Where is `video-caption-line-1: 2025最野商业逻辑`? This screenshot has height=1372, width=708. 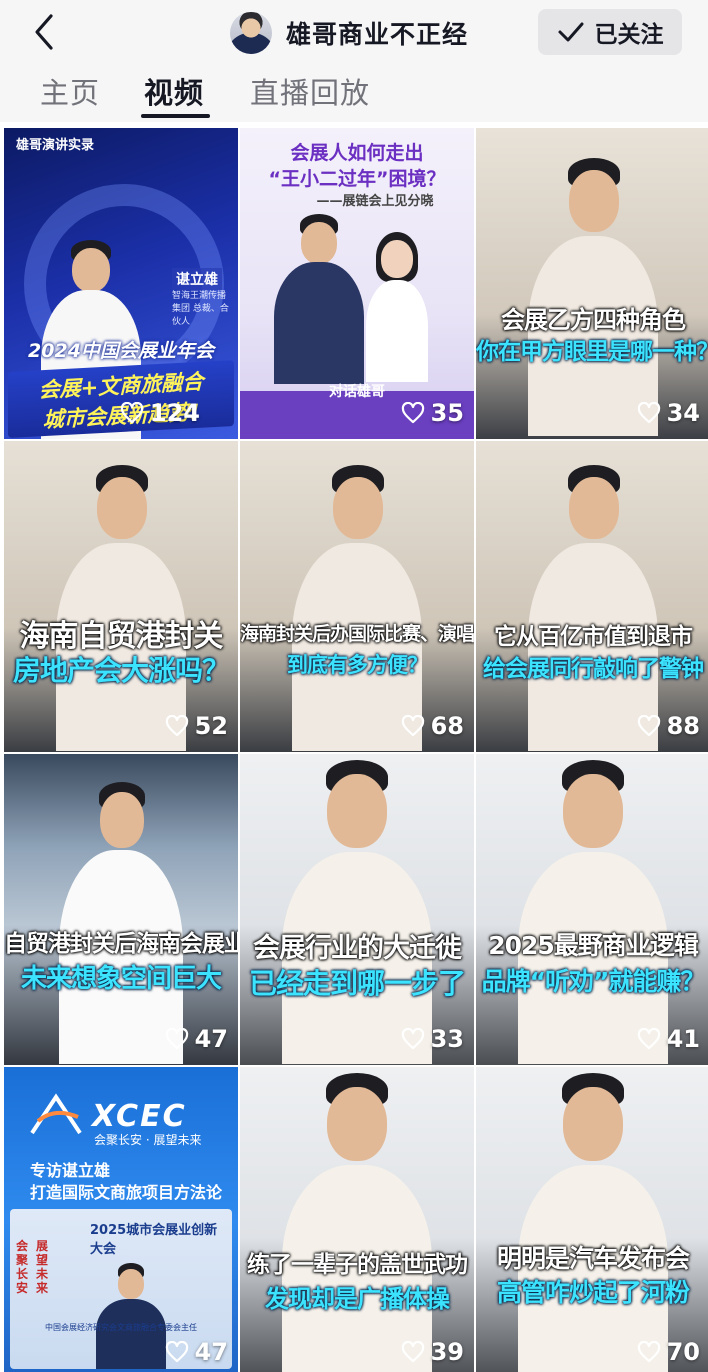
video-caption-line-1: 2025最野商业逻辑 is located at coordinates (593, 945).